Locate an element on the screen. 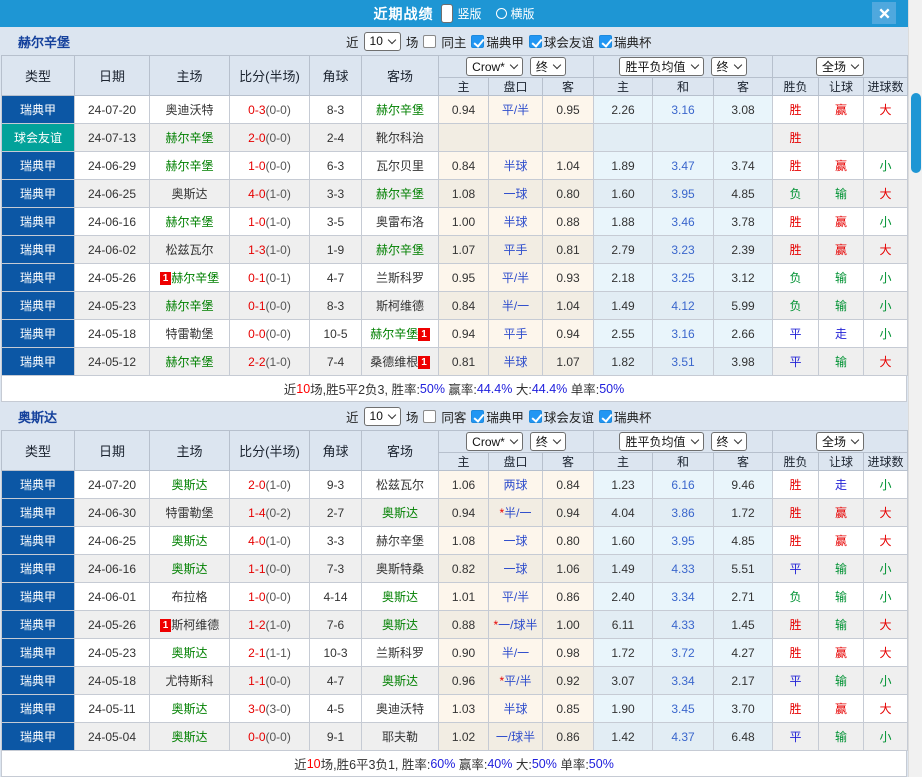 This screenshot has height=777, width=922. vertical-scrollbar is located at coordinates (915, 388).